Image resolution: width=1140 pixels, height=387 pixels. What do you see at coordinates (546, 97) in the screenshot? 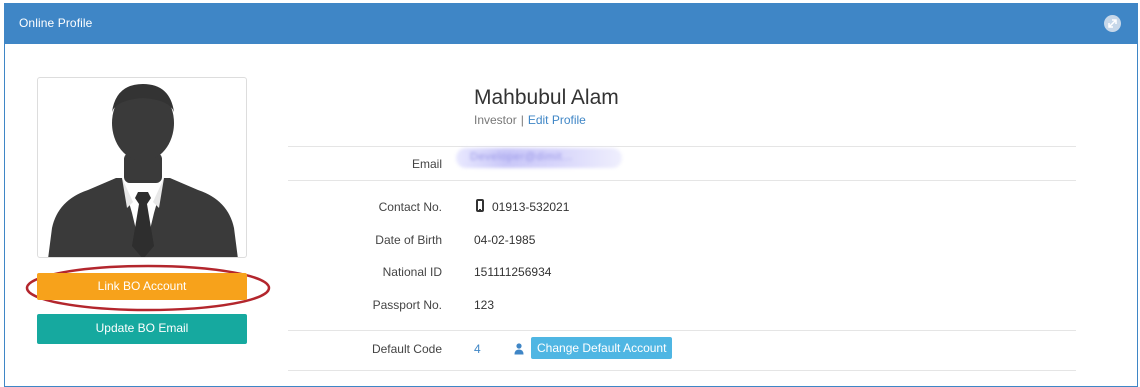
I see `profile-name: Mahbubul Alam` at bounding box center [546, 97].